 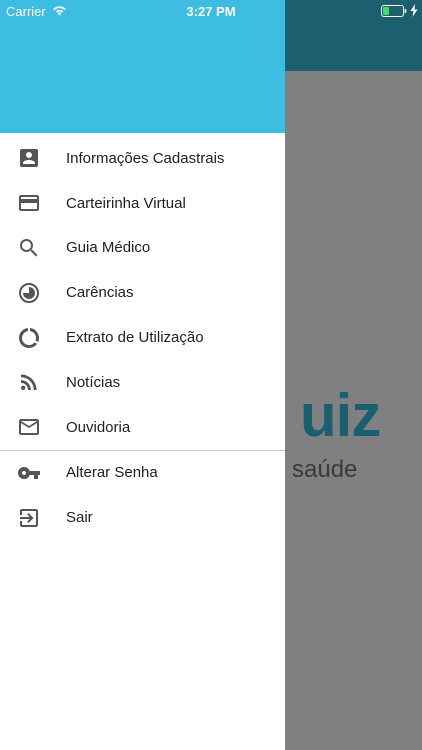 I want to click on battery-icon, so click(x=394, y=11).